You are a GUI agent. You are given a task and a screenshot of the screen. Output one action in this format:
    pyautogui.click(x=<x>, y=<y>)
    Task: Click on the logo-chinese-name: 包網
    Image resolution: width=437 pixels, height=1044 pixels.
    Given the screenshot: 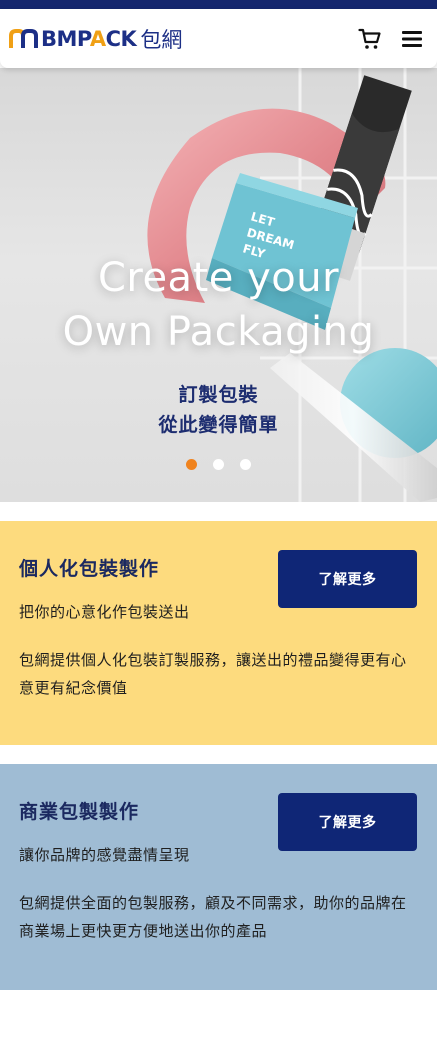 What is the action you would take?
    pyautogui.click(x=161, y=39)
    